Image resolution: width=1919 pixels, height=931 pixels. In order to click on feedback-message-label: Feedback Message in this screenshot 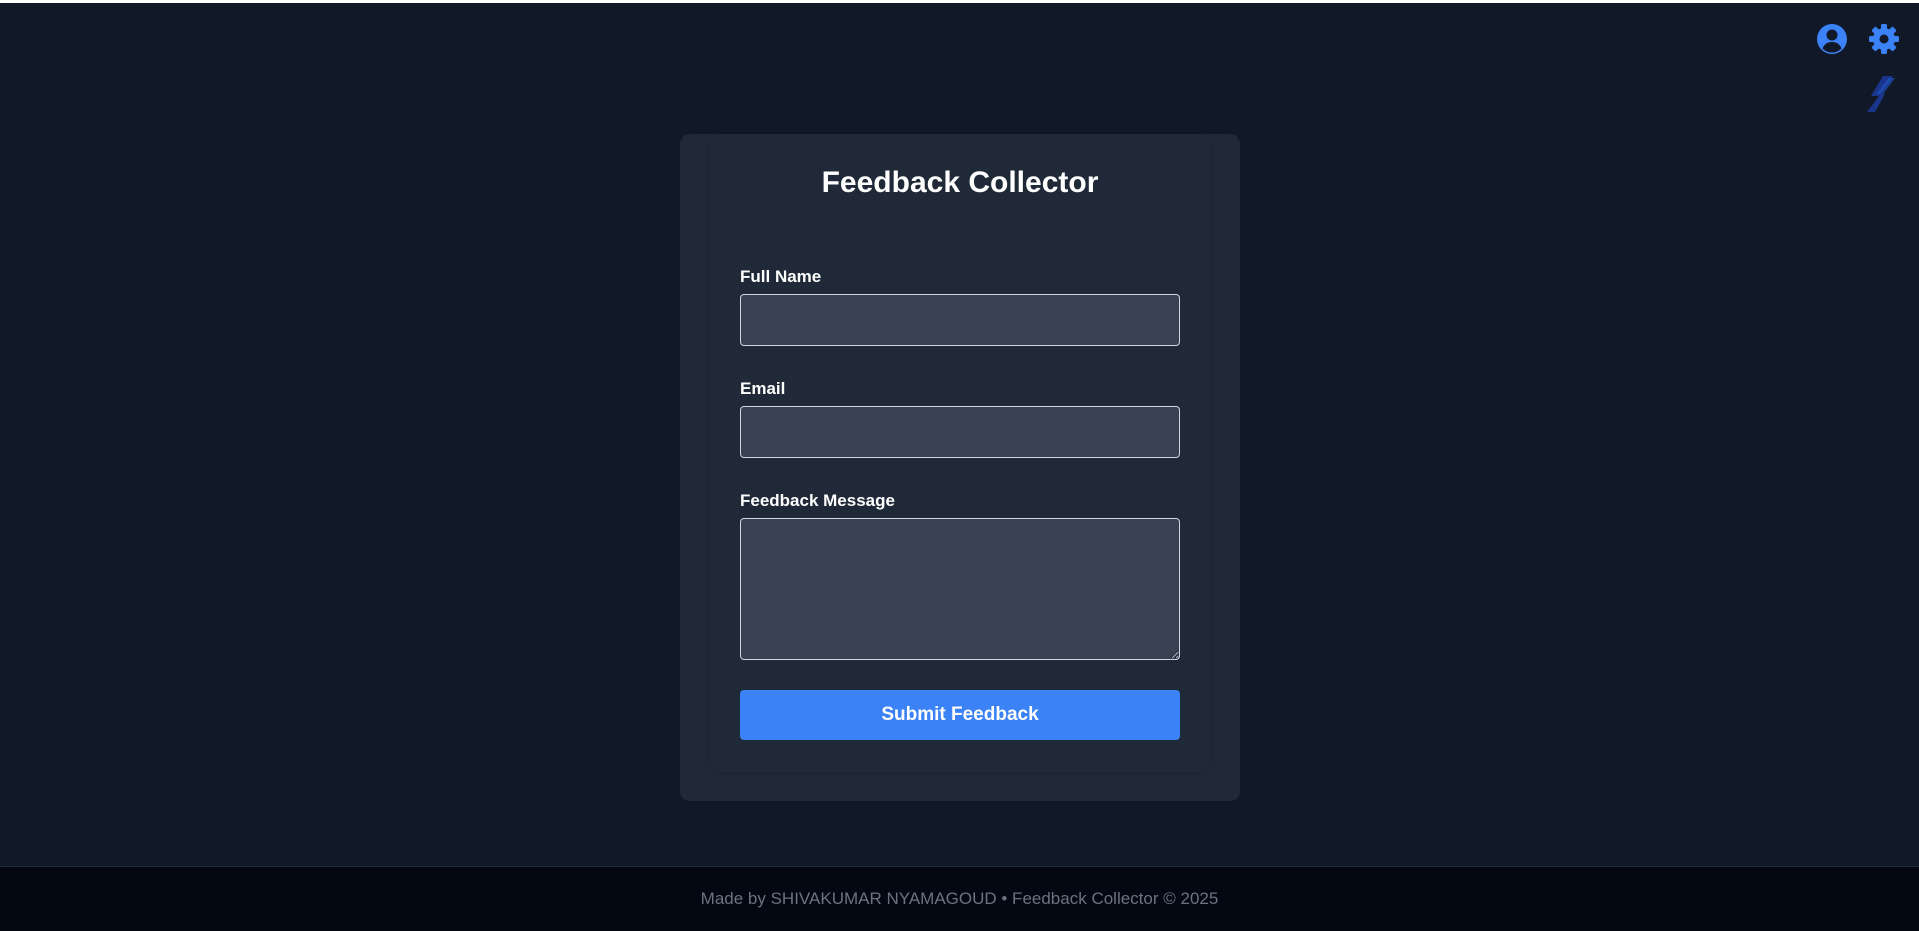, I will do `click(817, 500)`.